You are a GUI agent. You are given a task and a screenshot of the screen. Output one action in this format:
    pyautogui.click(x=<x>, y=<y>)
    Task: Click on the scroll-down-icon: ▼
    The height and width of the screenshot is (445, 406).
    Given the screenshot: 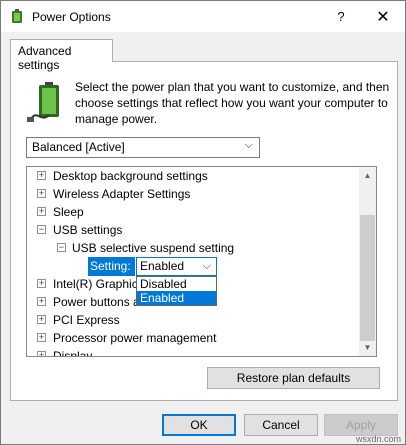 What is the action you would take?
    pyautogui.click(x=367, y=347)
    